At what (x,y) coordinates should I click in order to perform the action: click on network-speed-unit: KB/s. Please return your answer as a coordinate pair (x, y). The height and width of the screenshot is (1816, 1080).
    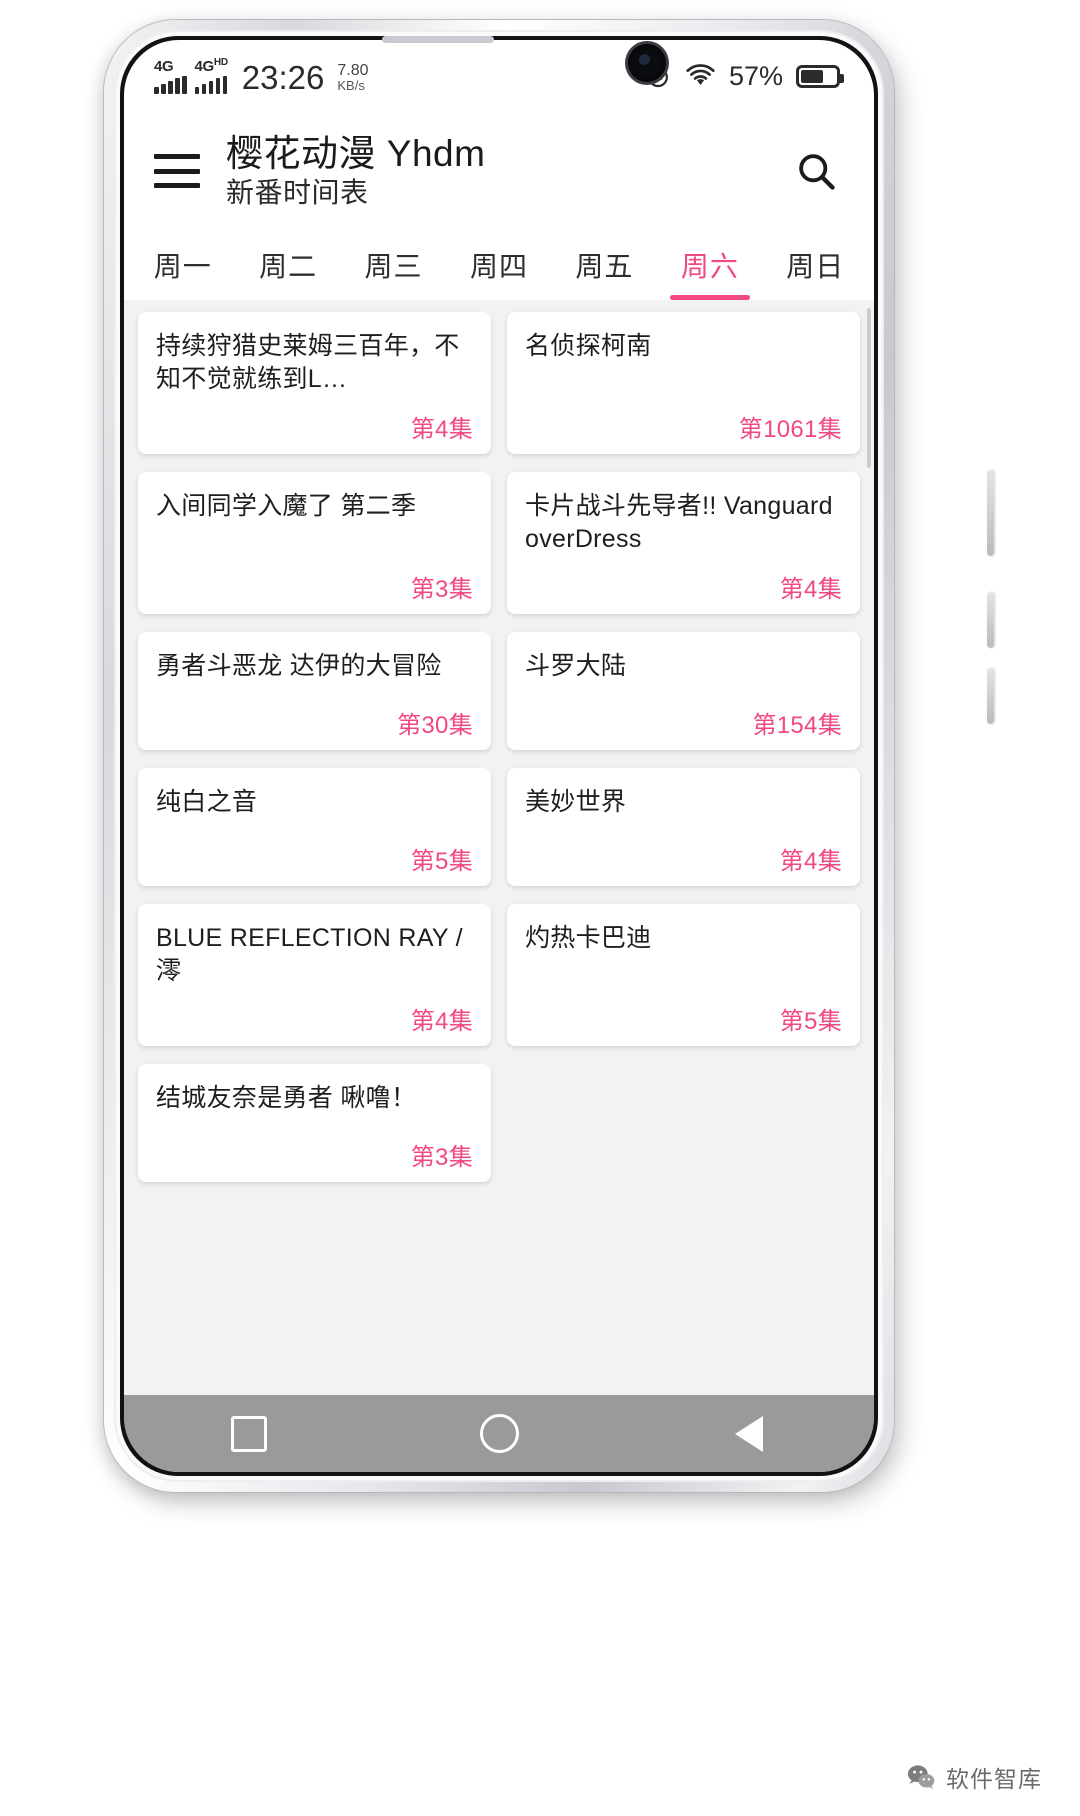
    Looking at the image, I should click on (351, 86).